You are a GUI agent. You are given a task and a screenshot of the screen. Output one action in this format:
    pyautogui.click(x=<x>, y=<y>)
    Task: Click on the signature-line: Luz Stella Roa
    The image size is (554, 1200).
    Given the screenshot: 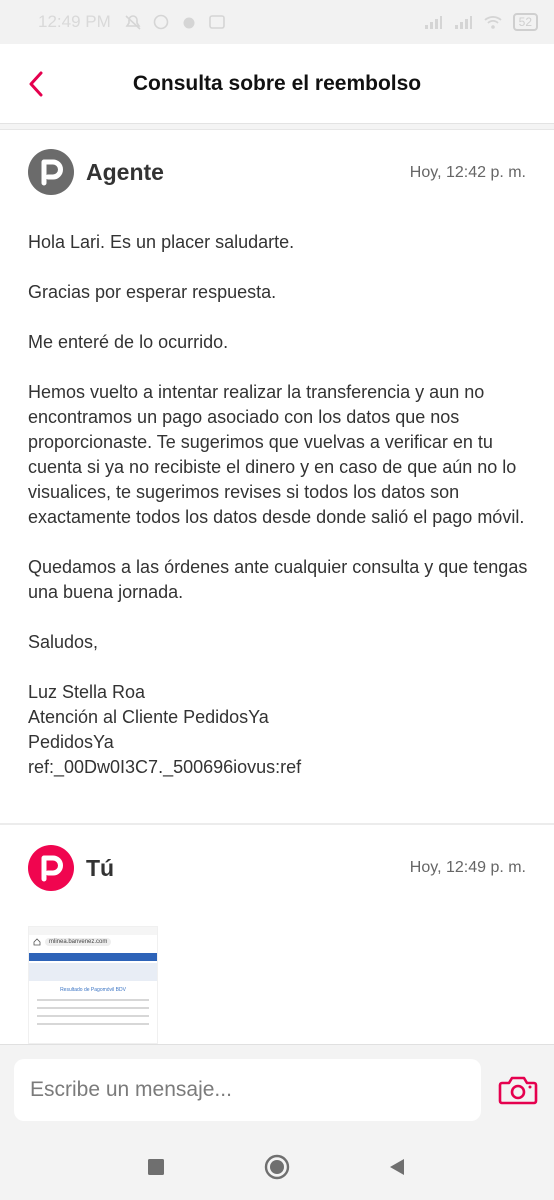 What is the action you would take?
    pyautogui.click(x=87, y=692)
    